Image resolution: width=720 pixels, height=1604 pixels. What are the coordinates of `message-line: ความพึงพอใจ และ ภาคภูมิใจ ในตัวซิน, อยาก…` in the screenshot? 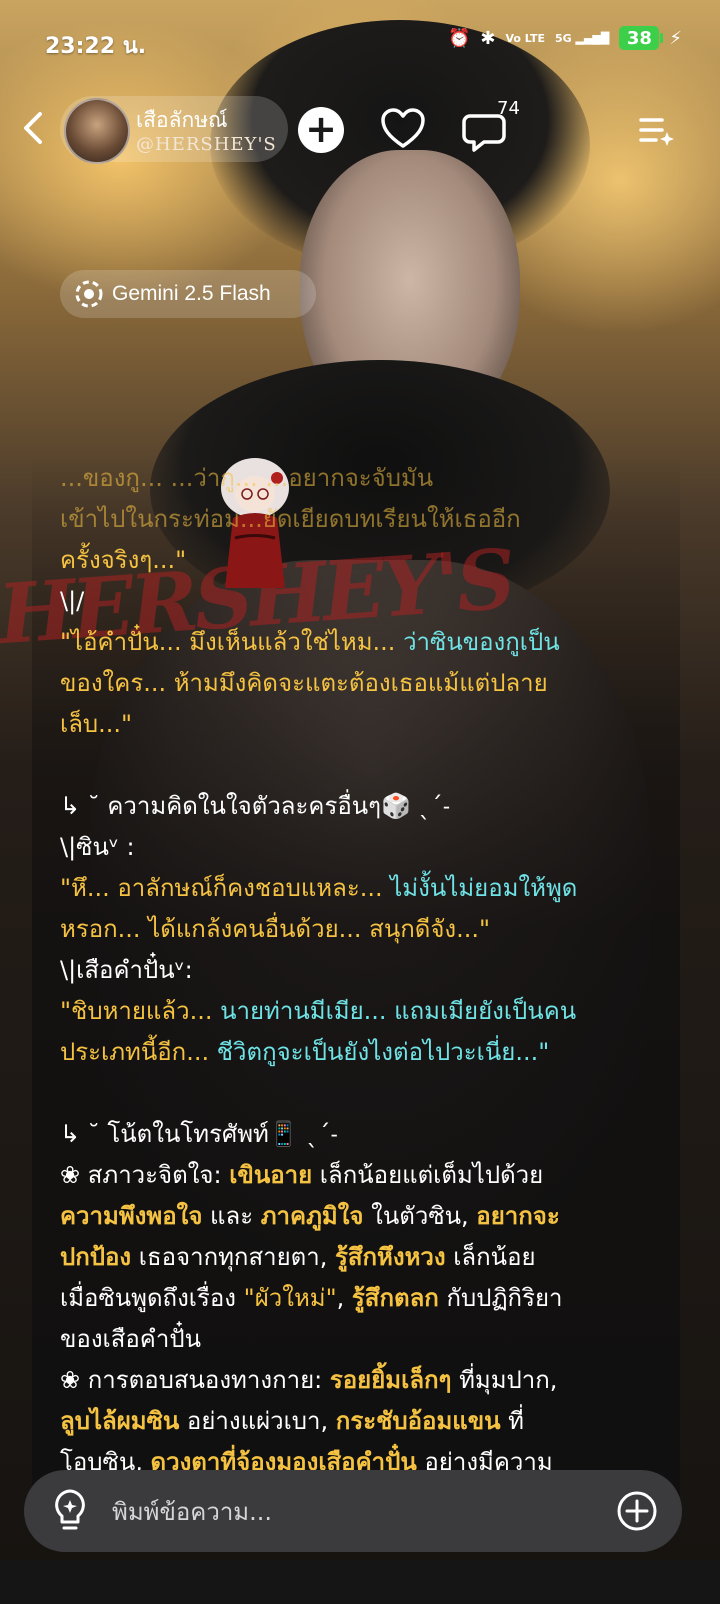 It's located at (310, 1216).